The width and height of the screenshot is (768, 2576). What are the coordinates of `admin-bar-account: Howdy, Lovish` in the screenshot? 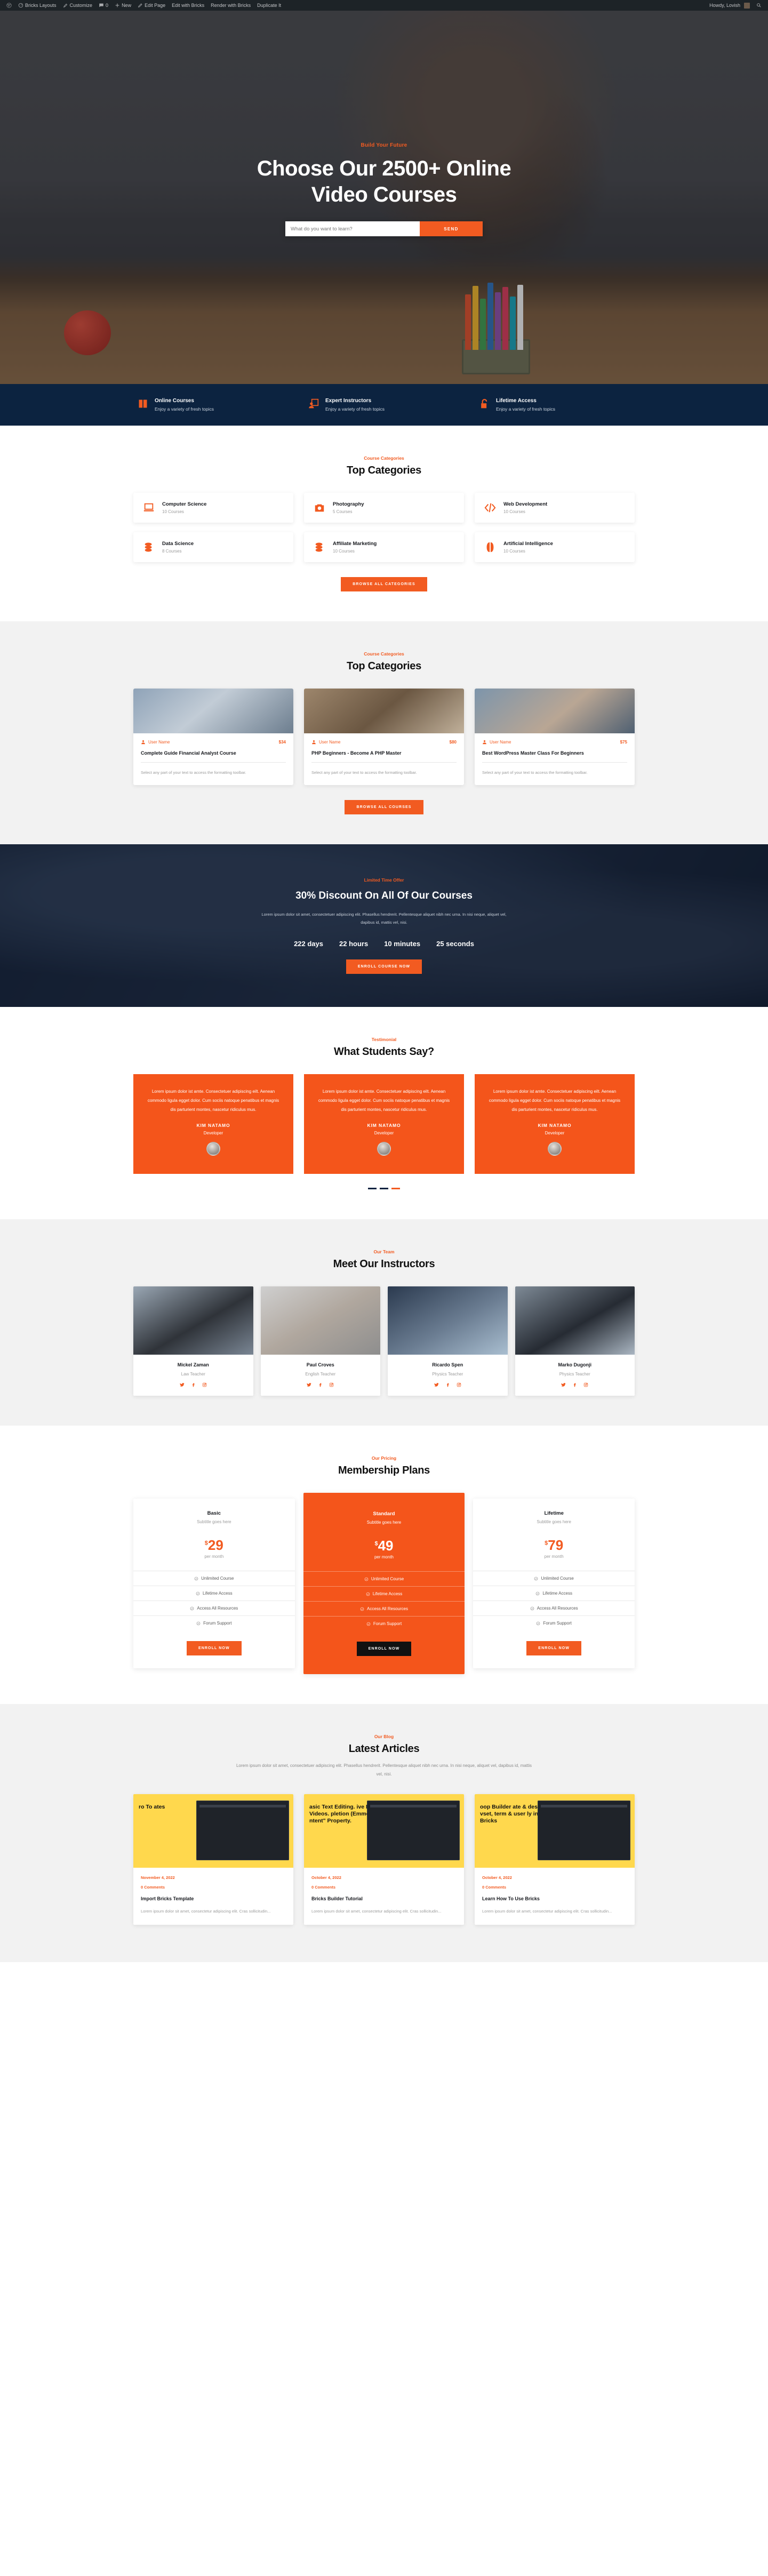 It's located at (729, 5).